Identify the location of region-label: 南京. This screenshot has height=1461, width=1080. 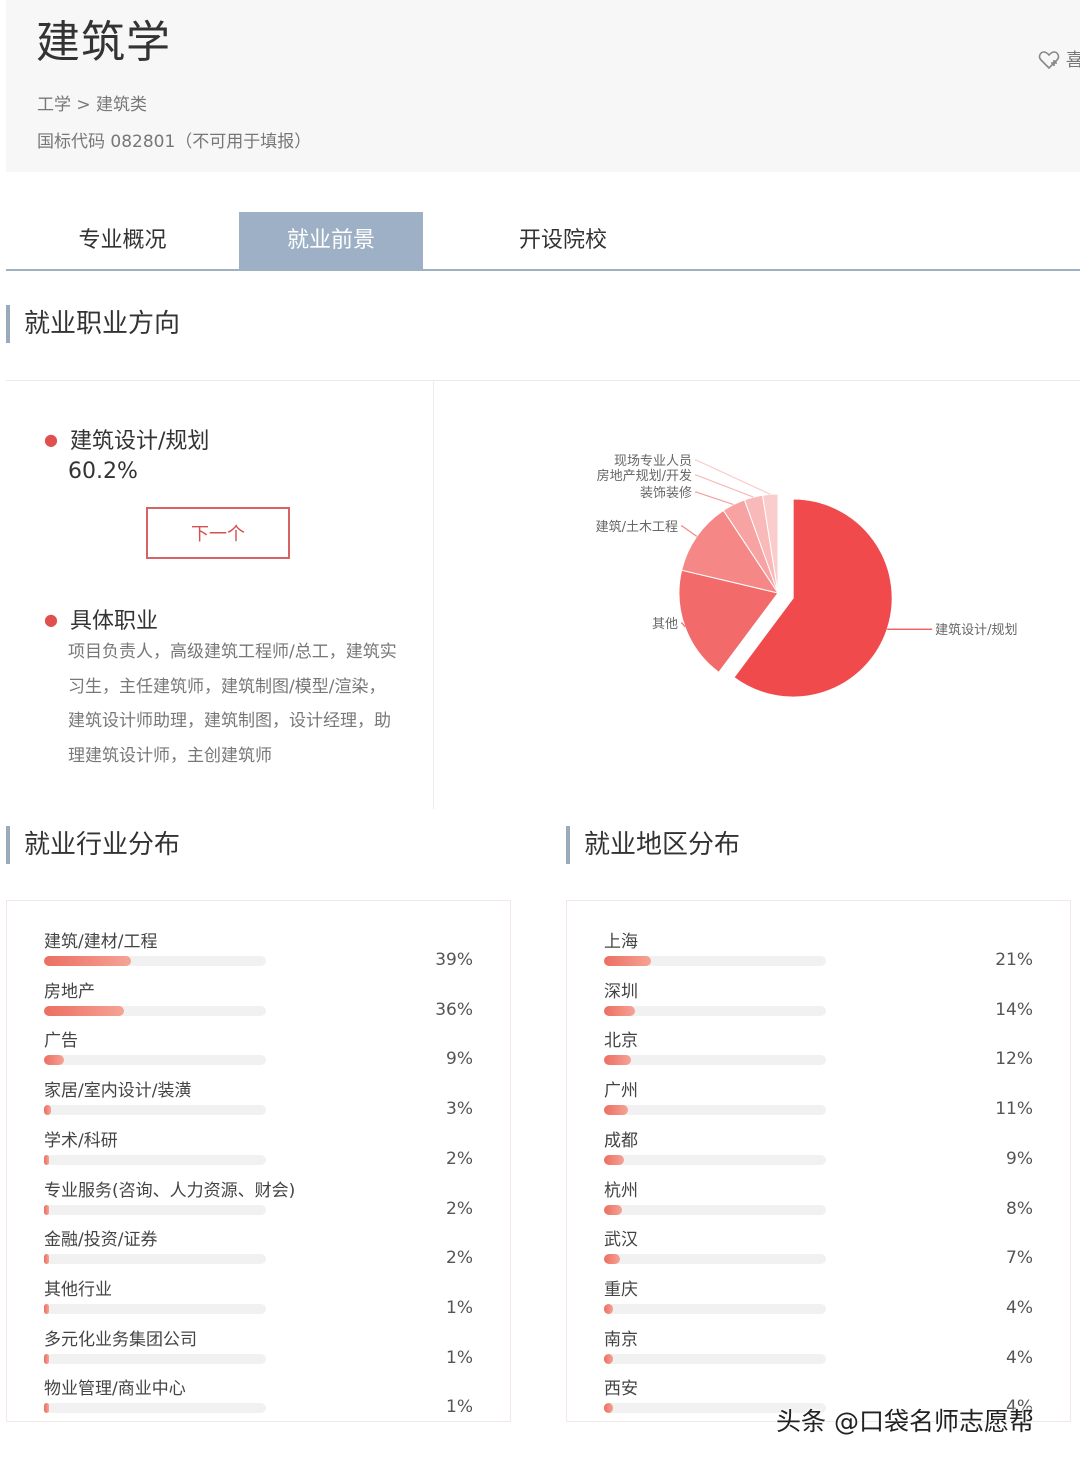
(621, 1339).